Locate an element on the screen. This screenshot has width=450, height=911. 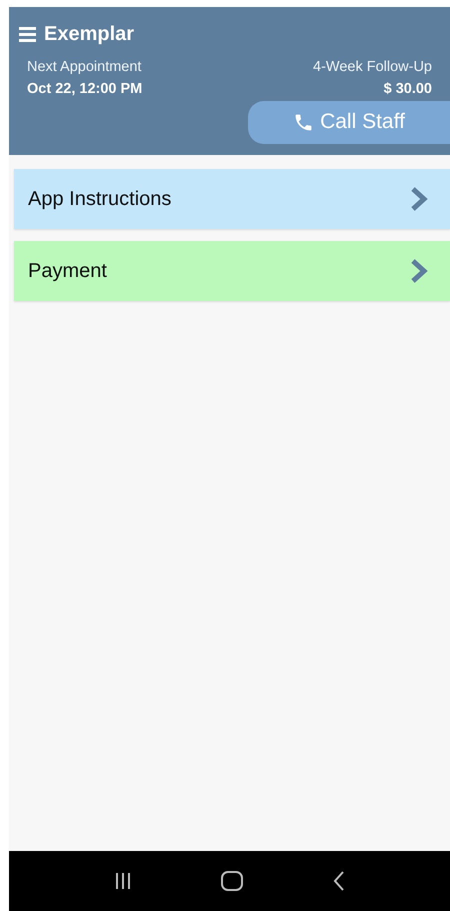
appointment-time: Oct 22, 12:00 PM is located at coordinates (84, 89).